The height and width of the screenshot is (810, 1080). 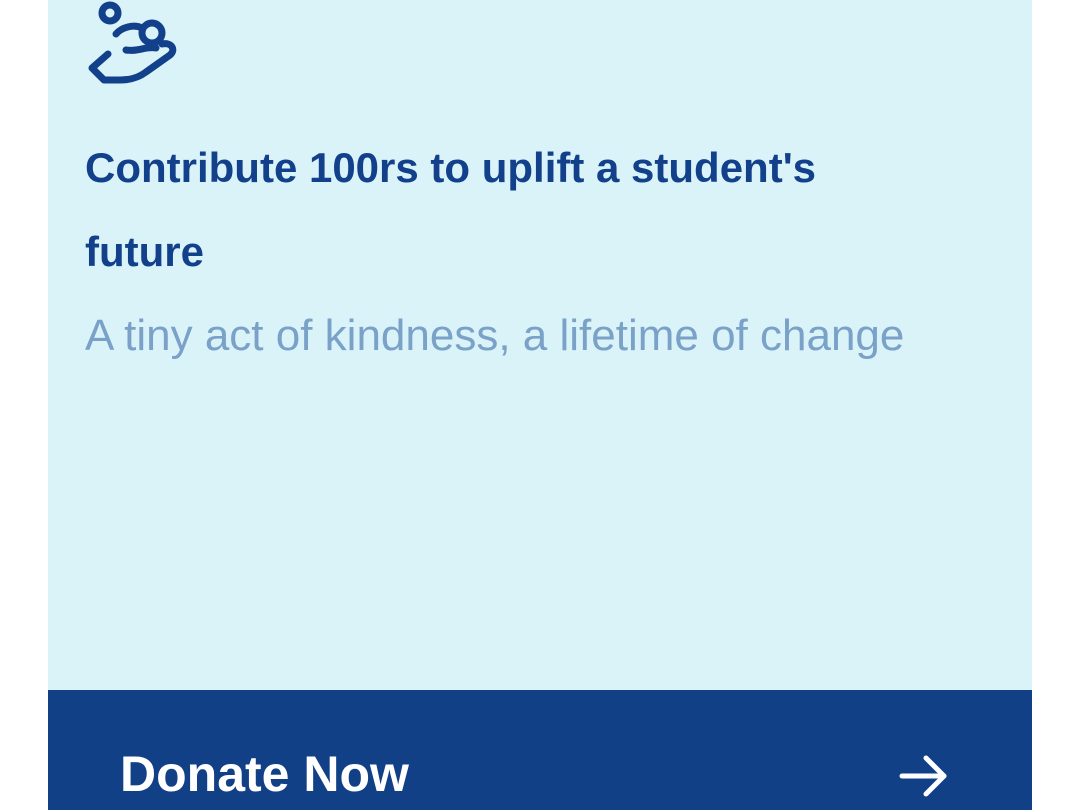 What do you see at coordinates (540, 750) in the screenshot?
I see `donate-now-button: Donate Now` at bounding box center [540, 750].